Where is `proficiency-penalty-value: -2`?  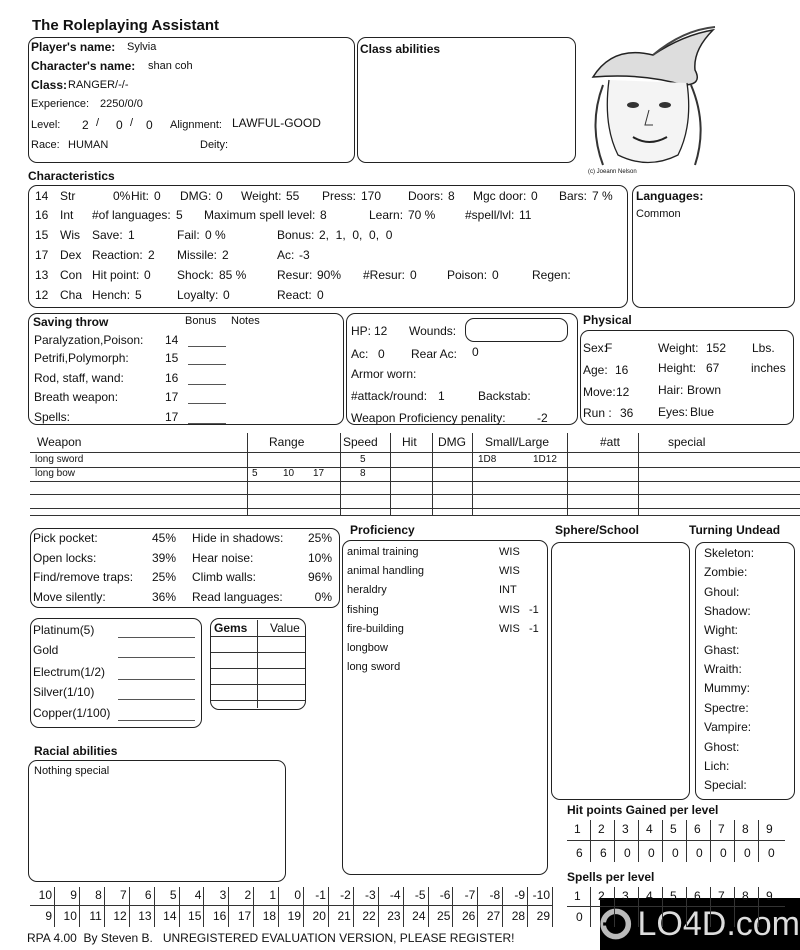 proficiency-penalty-value: -2 is located at coordinates (542, 418).